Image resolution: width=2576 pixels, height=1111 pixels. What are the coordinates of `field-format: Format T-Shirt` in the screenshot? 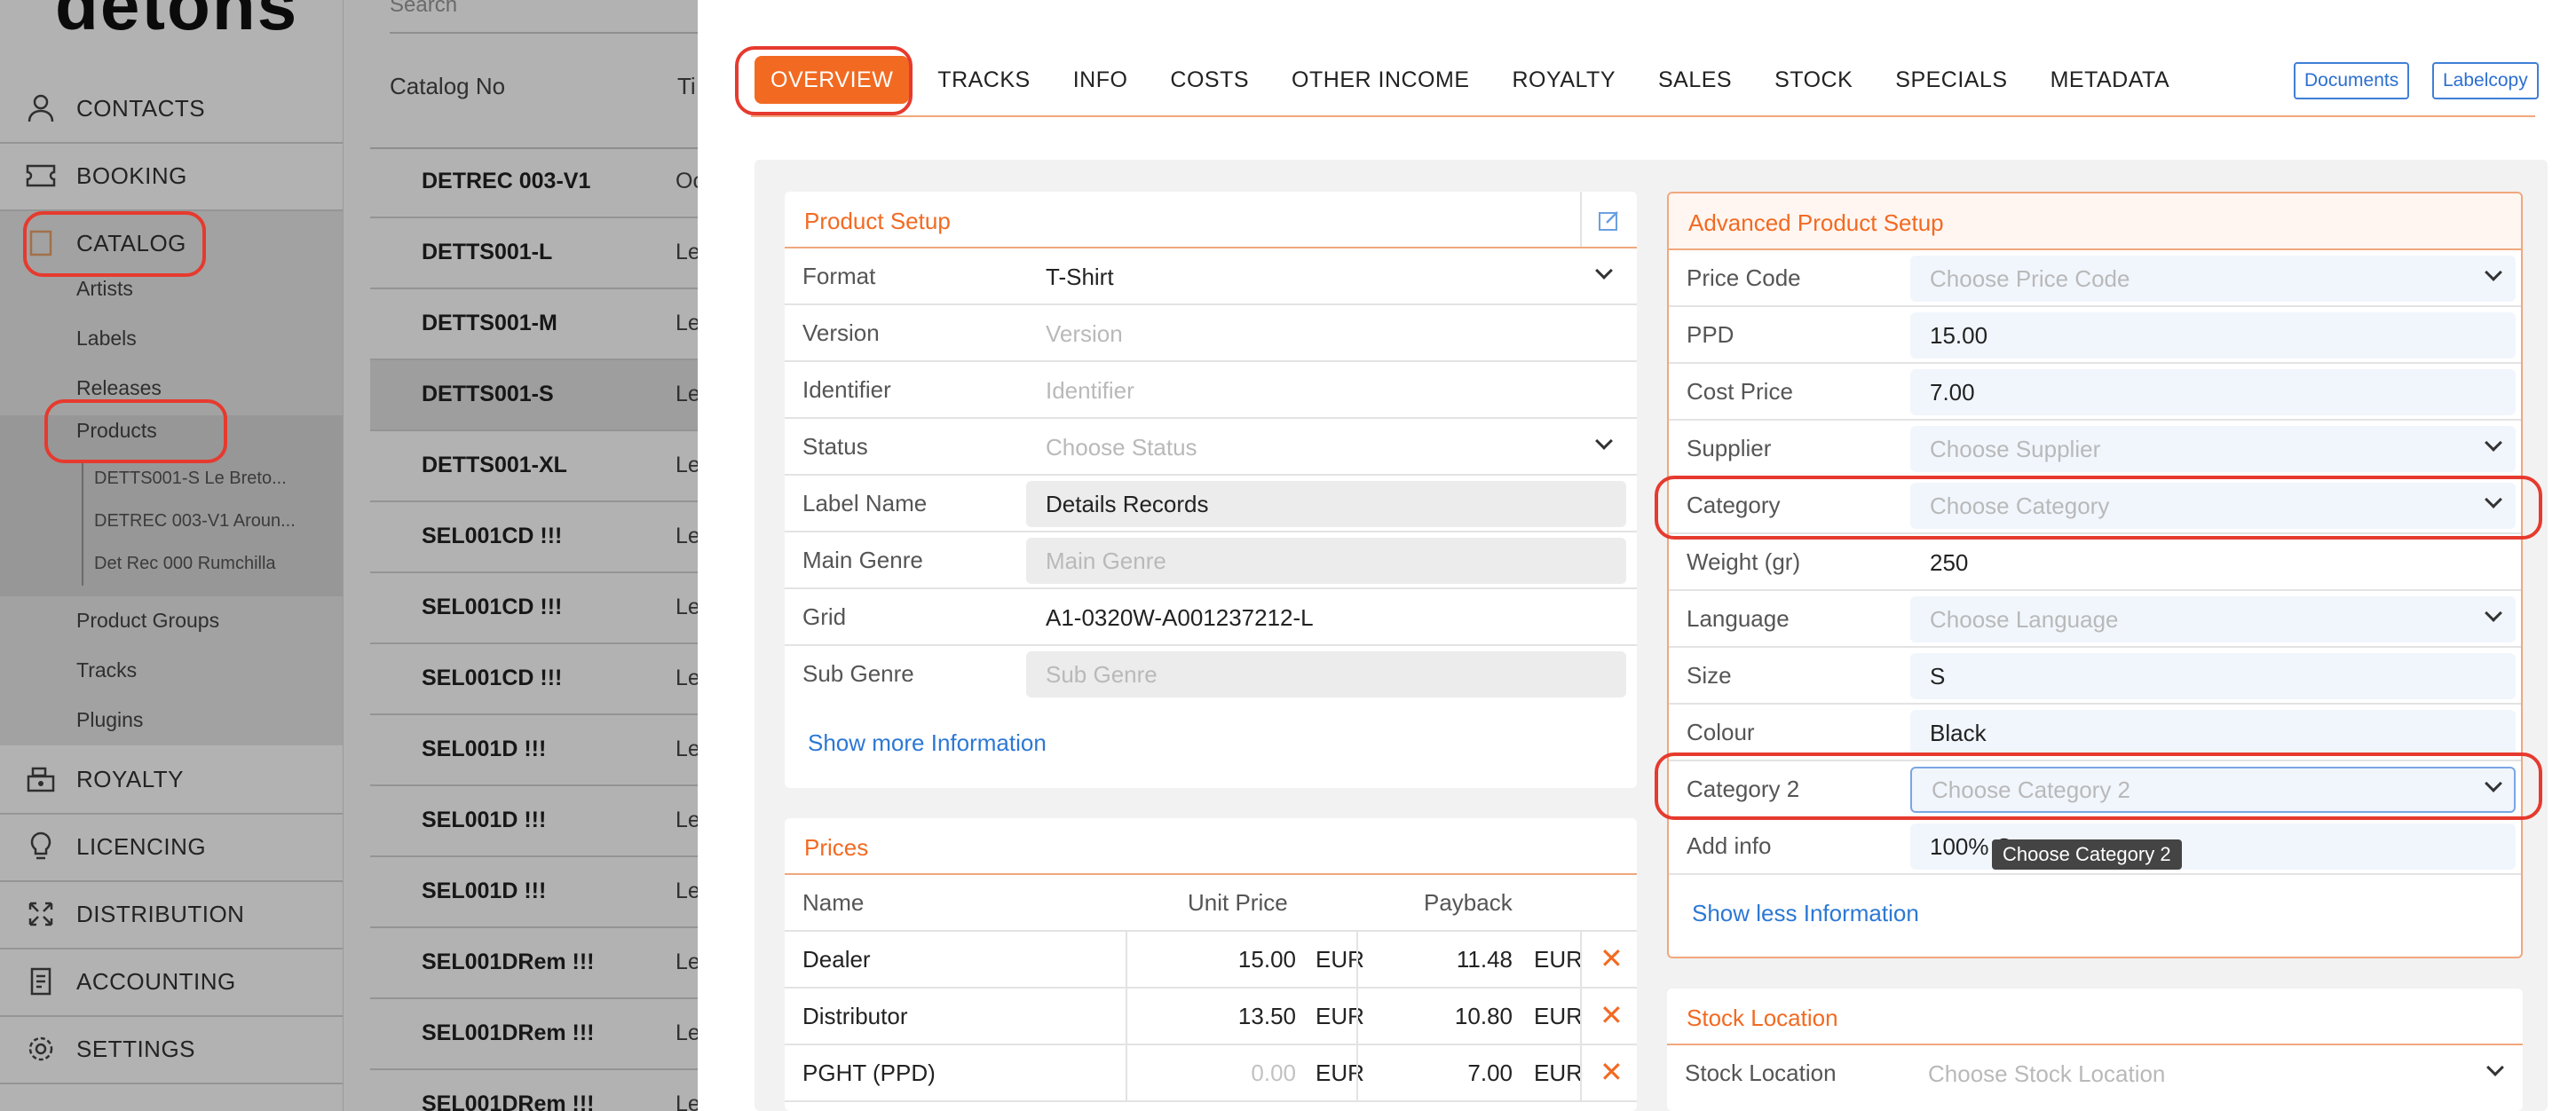 It's located at (1211, 276).